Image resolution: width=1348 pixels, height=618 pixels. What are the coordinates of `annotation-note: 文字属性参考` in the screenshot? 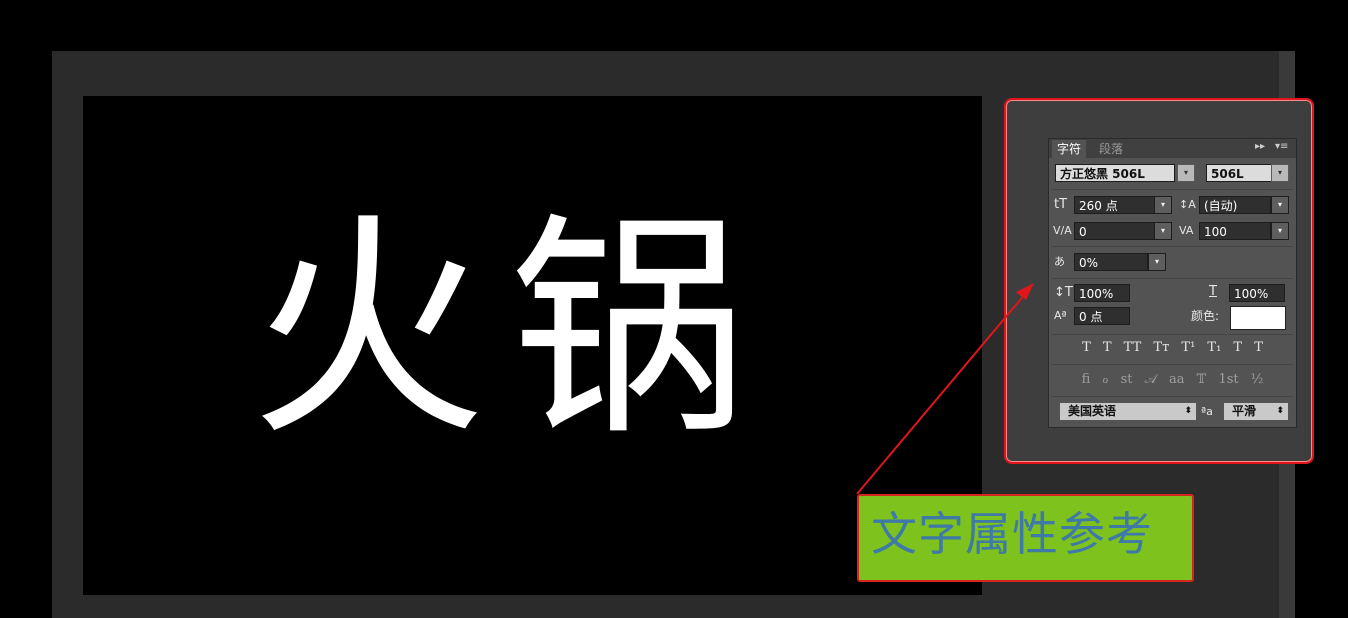 It's located at (1025, 538).